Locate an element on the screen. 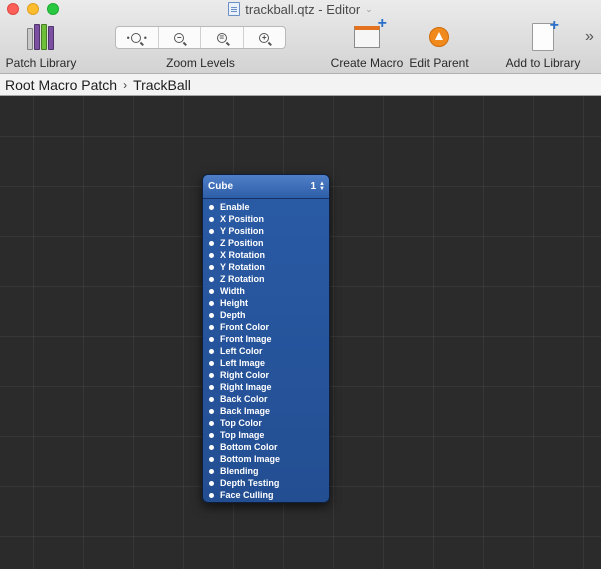 The height and width of the screenshot is (569, 601). input-port: X Position is located at coordinates (266, 219).